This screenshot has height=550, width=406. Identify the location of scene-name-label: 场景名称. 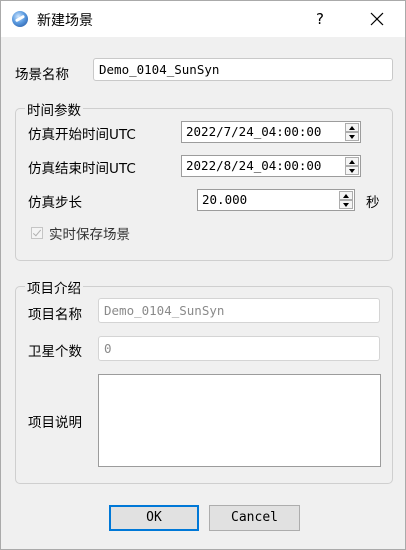
(42, 75).